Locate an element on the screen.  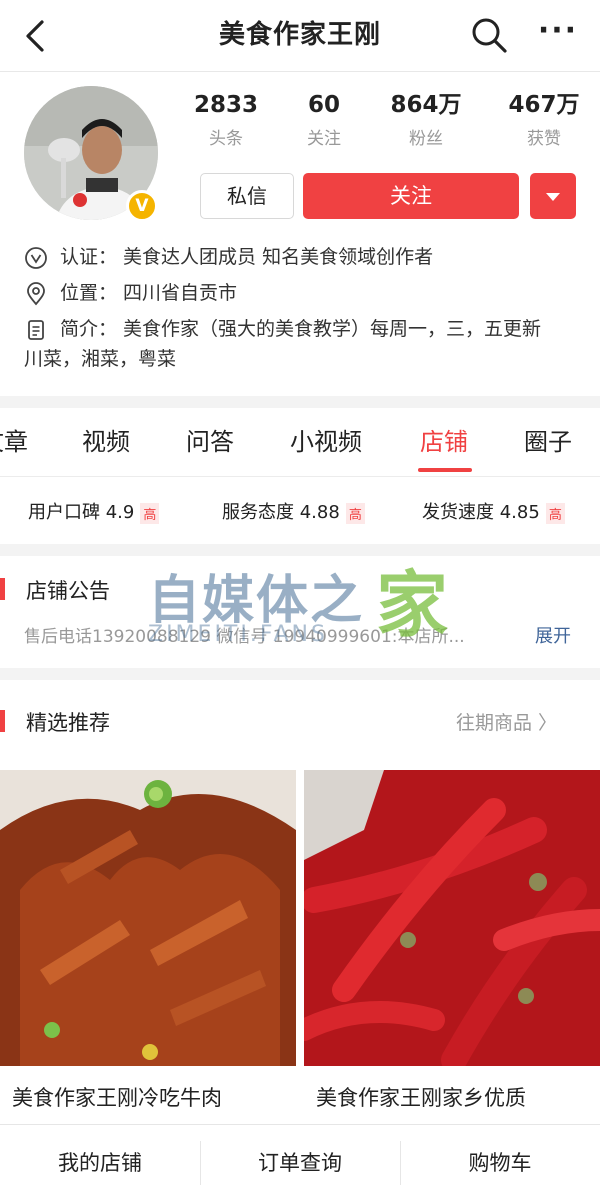
caret-down-icon is located at coordinates (553, 197).